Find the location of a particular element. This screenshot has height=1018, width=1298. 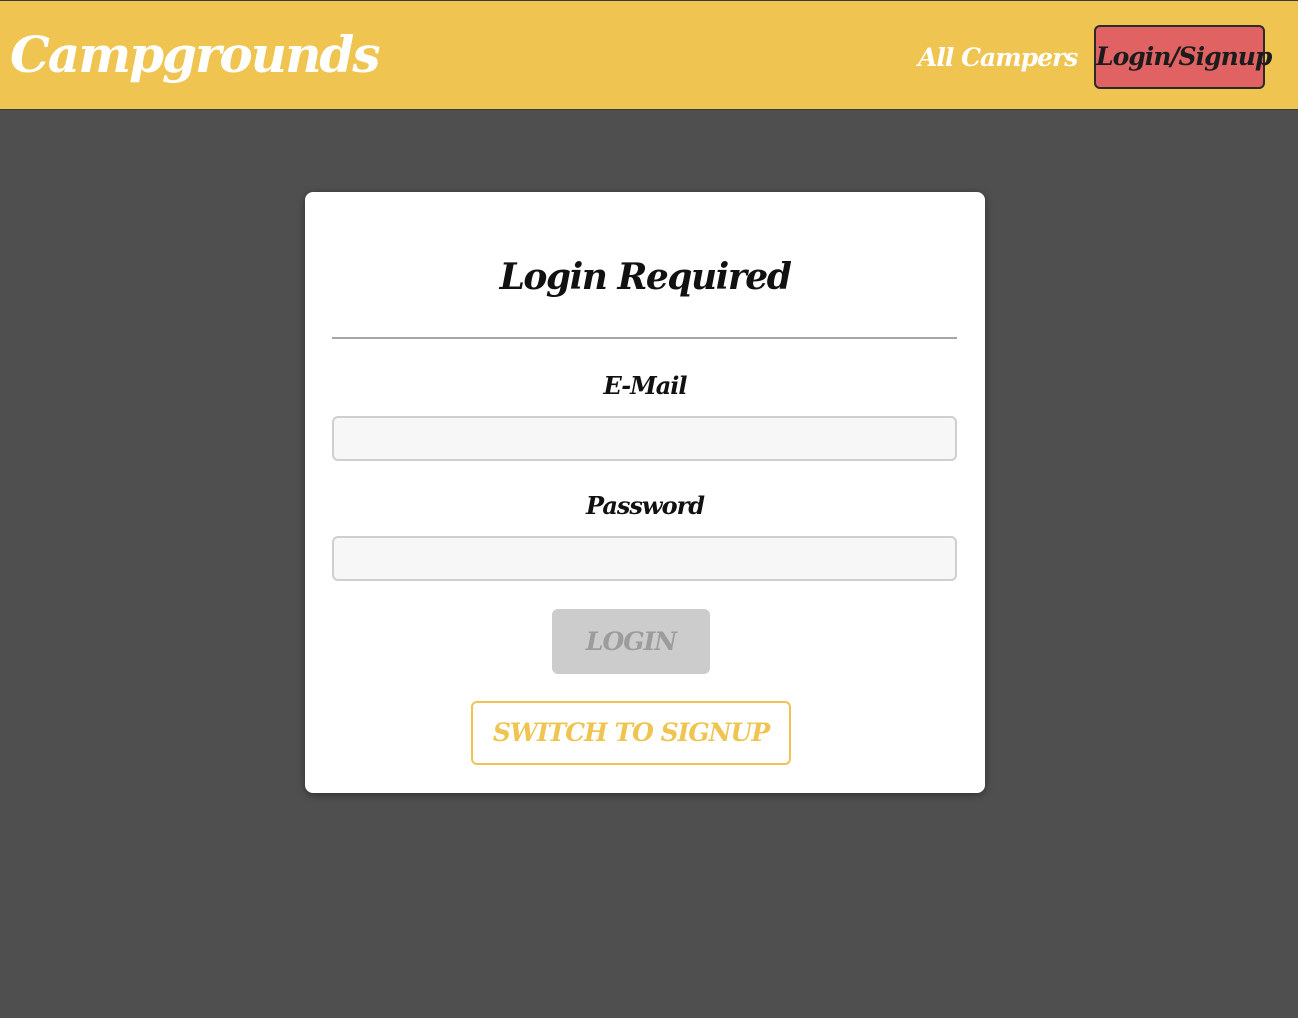

email-input is located at coordinates (644, 438).